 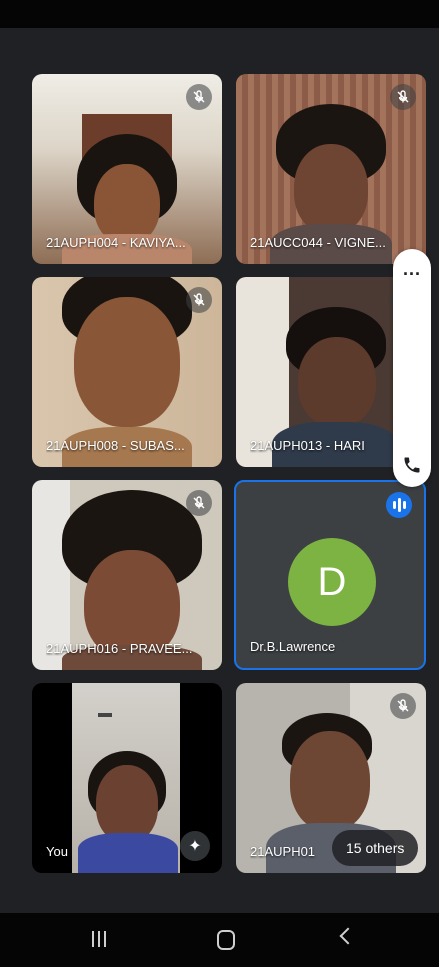 I want to click on participant-name: 21AUPH01, so click(x=283, y=851).